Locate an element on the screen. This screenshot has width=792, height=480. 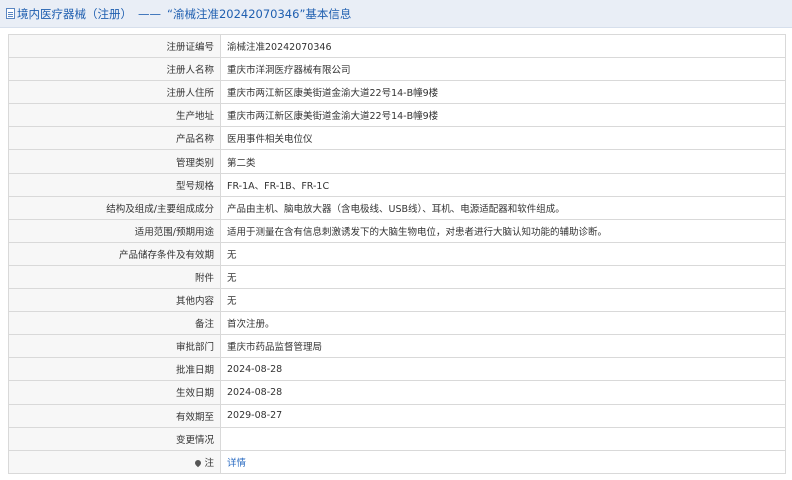
row-value: 第二类 is located at coordinates (503, 161).